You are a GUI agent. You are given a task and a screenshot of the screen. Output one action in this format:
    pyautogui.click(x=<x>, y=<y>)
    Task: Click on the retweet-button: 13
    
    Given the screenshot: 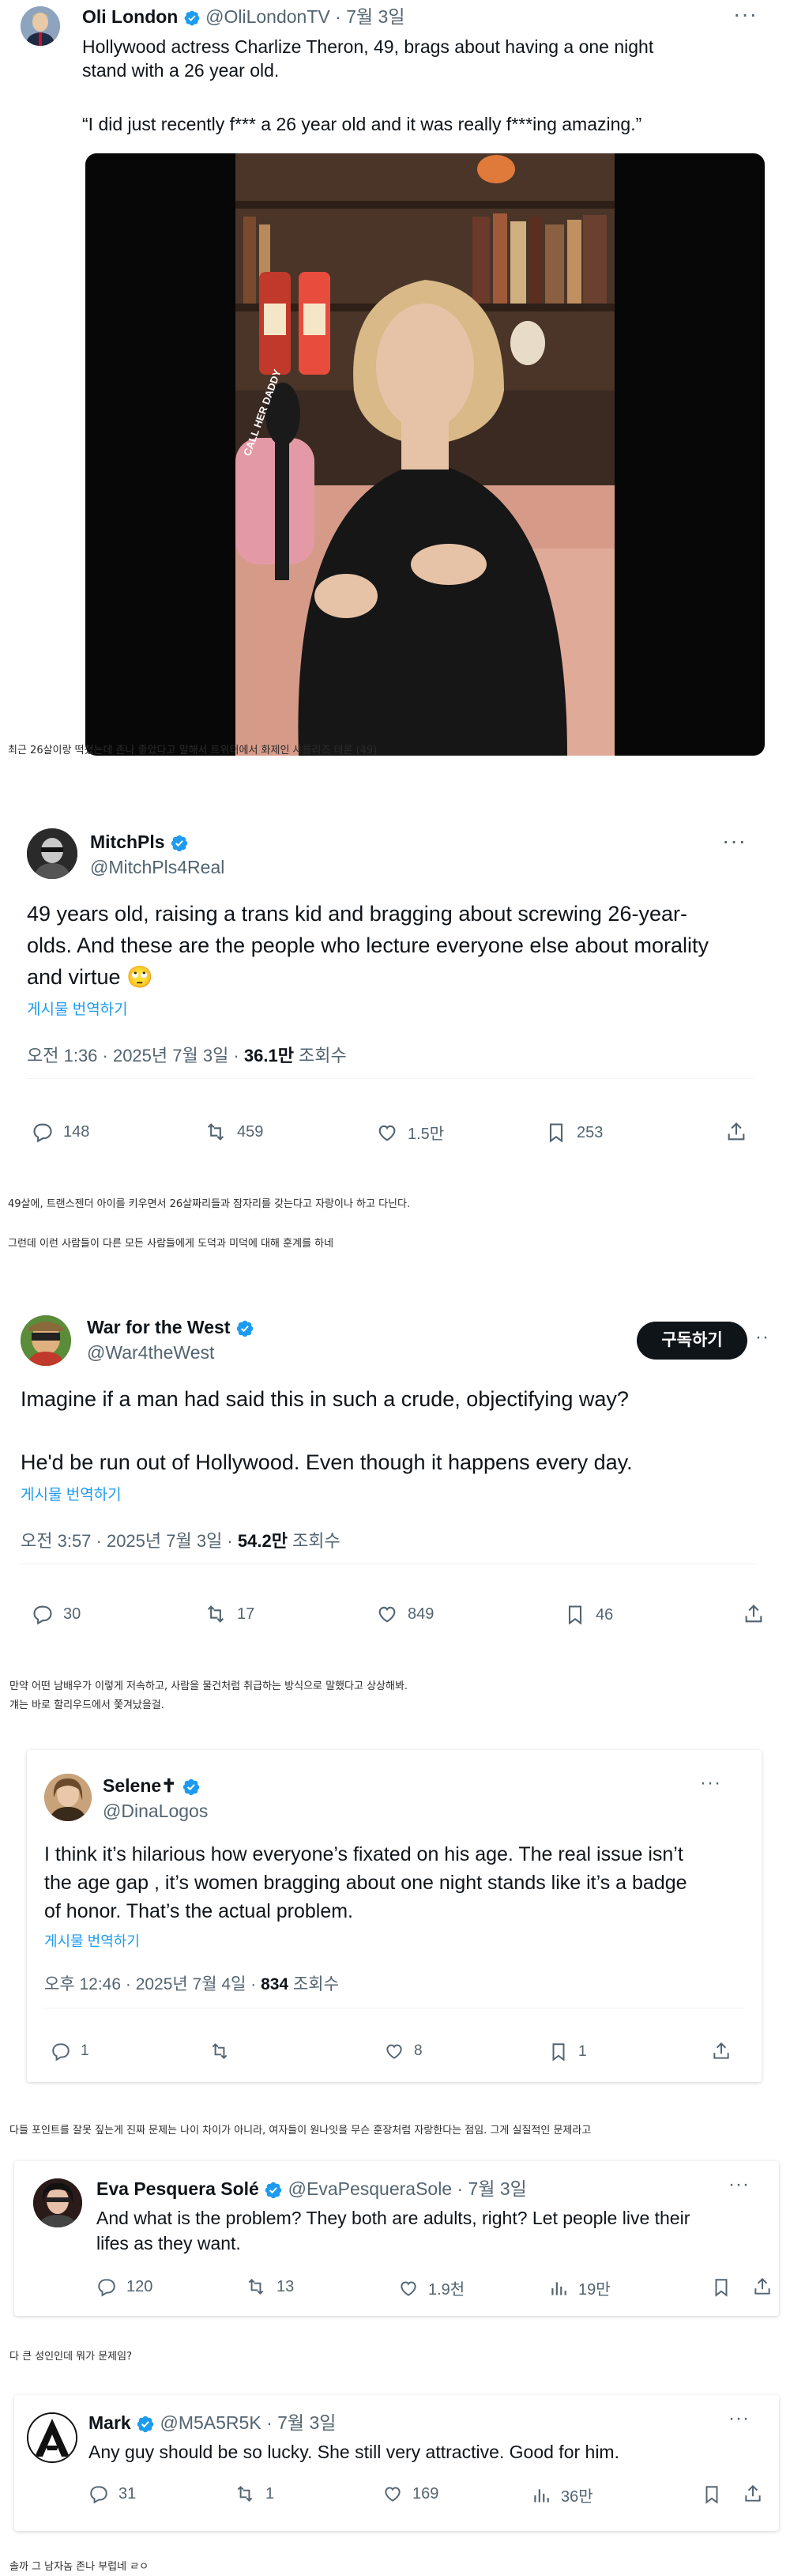 What is the action you would take?
    pyautogui.click(x=270, y=2286)
    